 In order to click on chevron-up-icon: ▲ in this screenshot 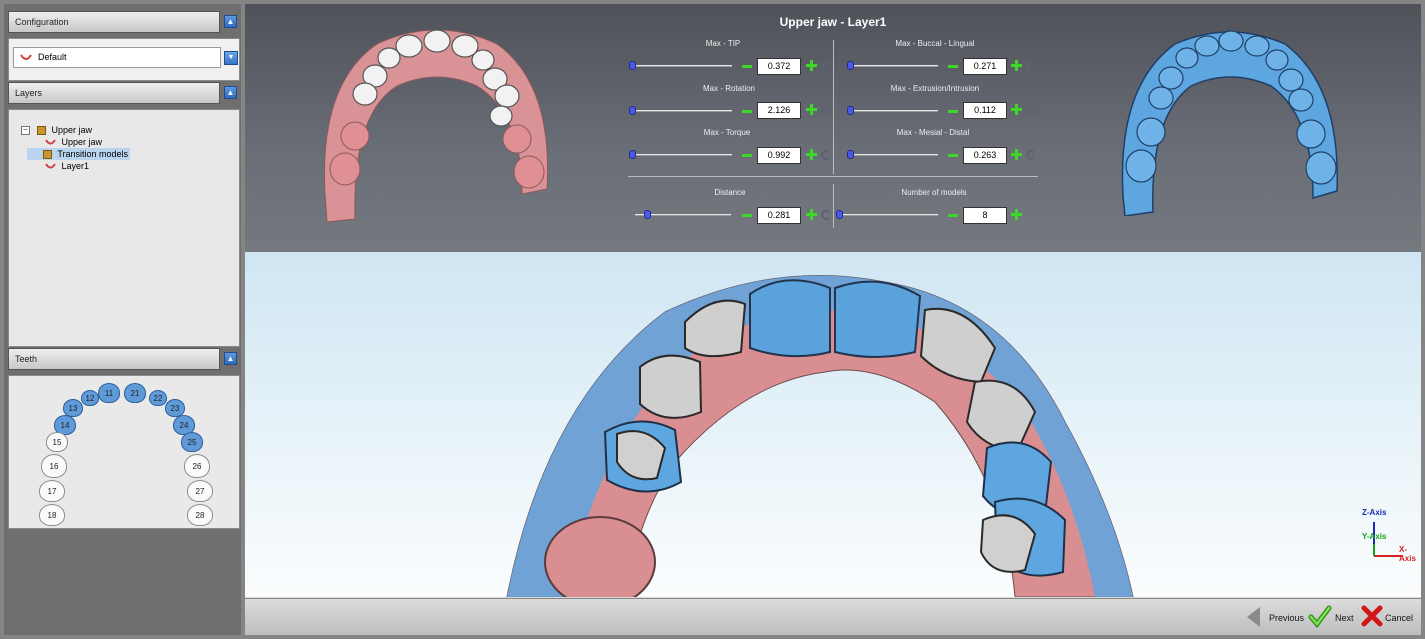, I will do `click(230, 21)`.